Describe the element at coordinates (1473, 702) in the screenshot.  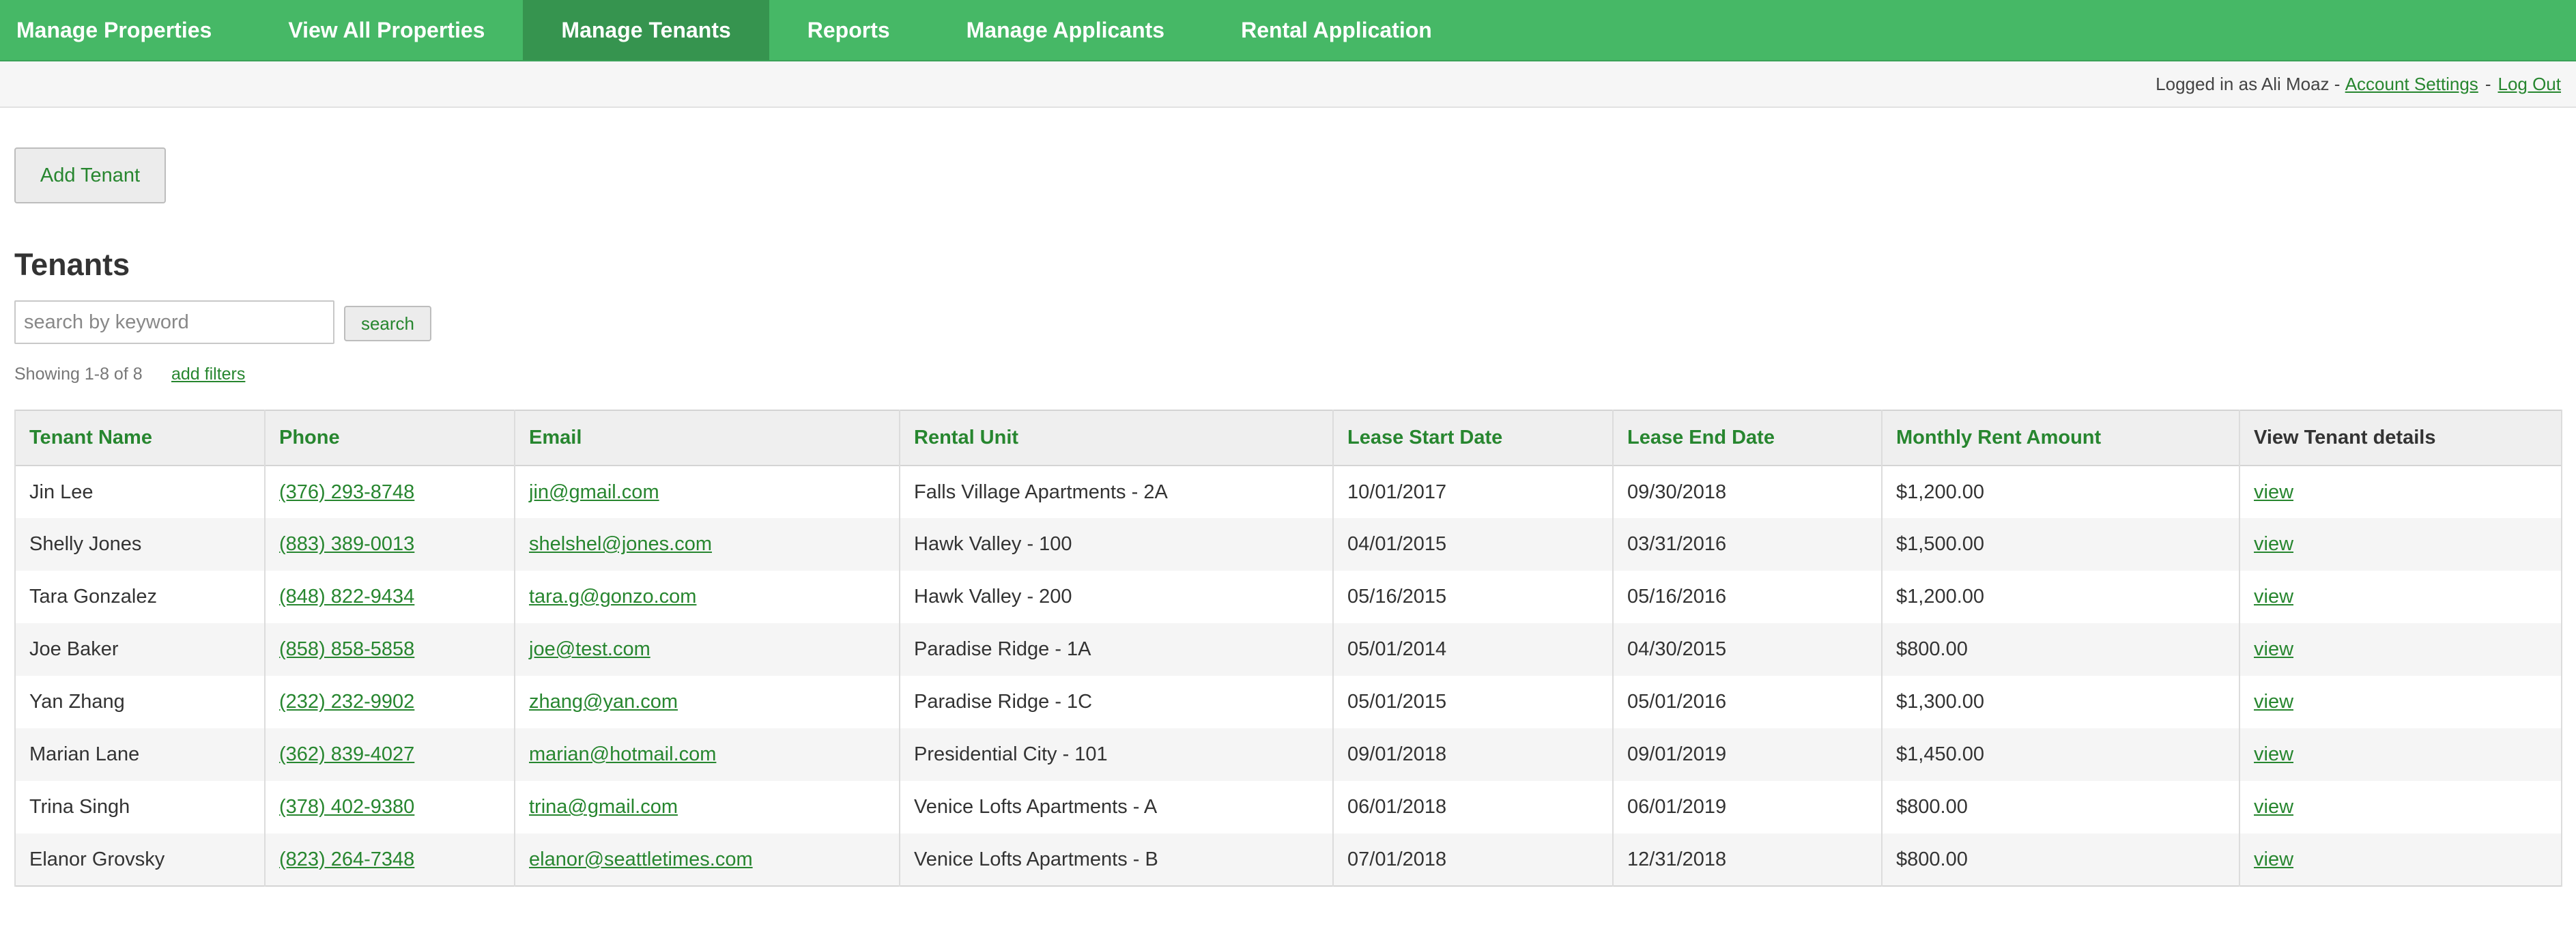
I see `lease-start-date: 05/01/2015` at that location.